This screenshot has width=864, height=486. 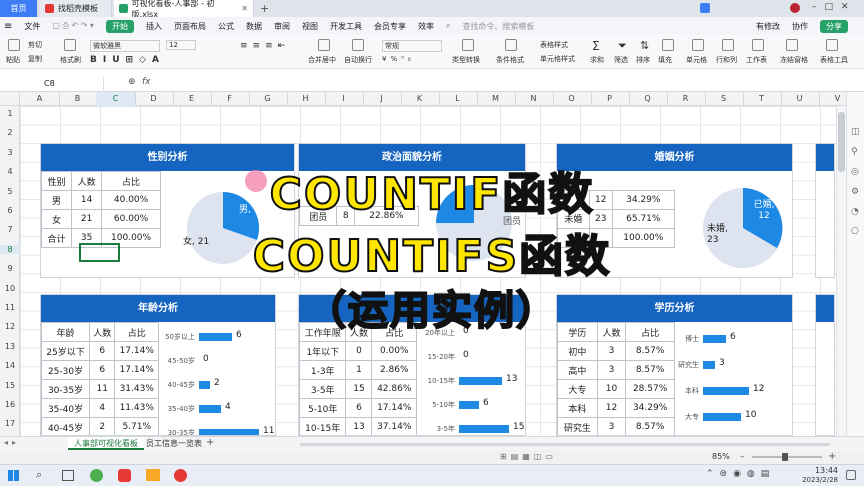 What do you see at coordinates (102, 408) in the screenshot?
I see `age-cell: 4` at bounding box center [102, 408].